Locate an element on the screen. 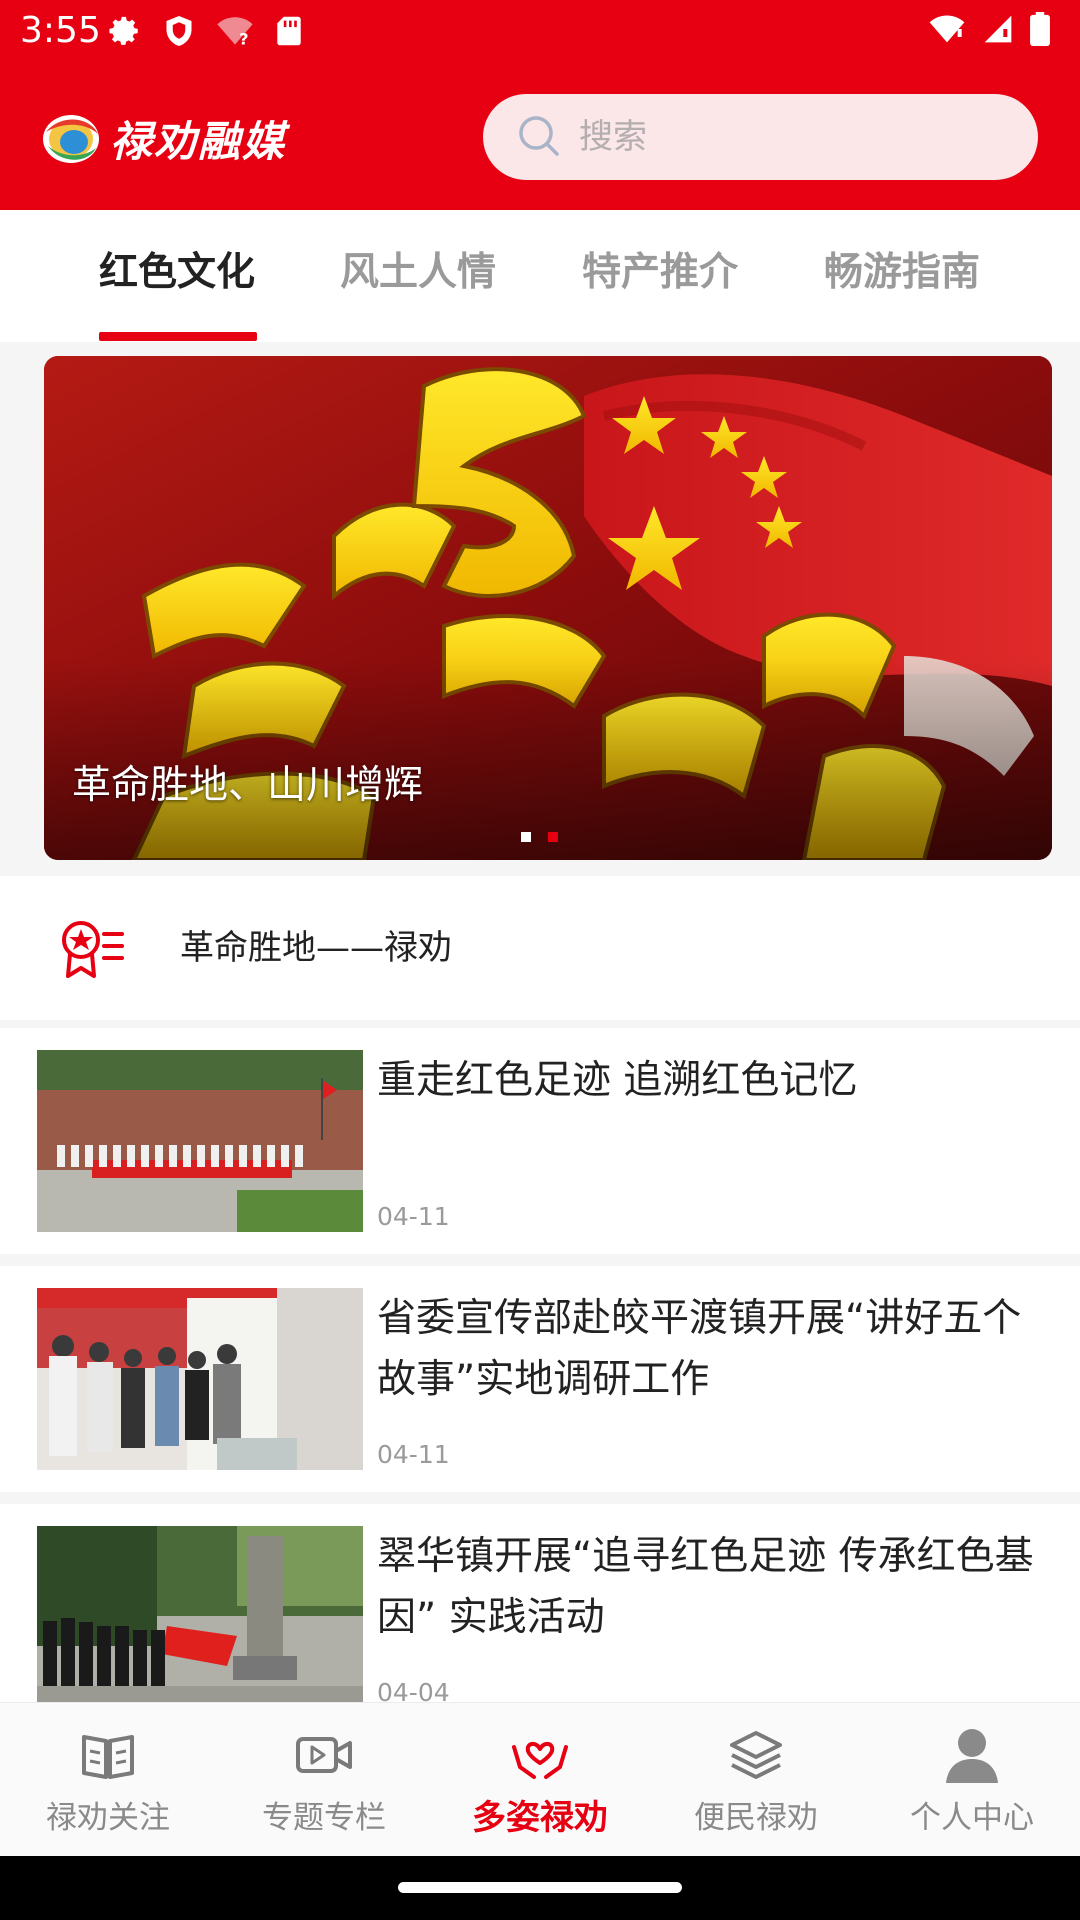 The image size is (1080, 1920). search-placeholder: 搜索 is located at coordinates (613, 137).